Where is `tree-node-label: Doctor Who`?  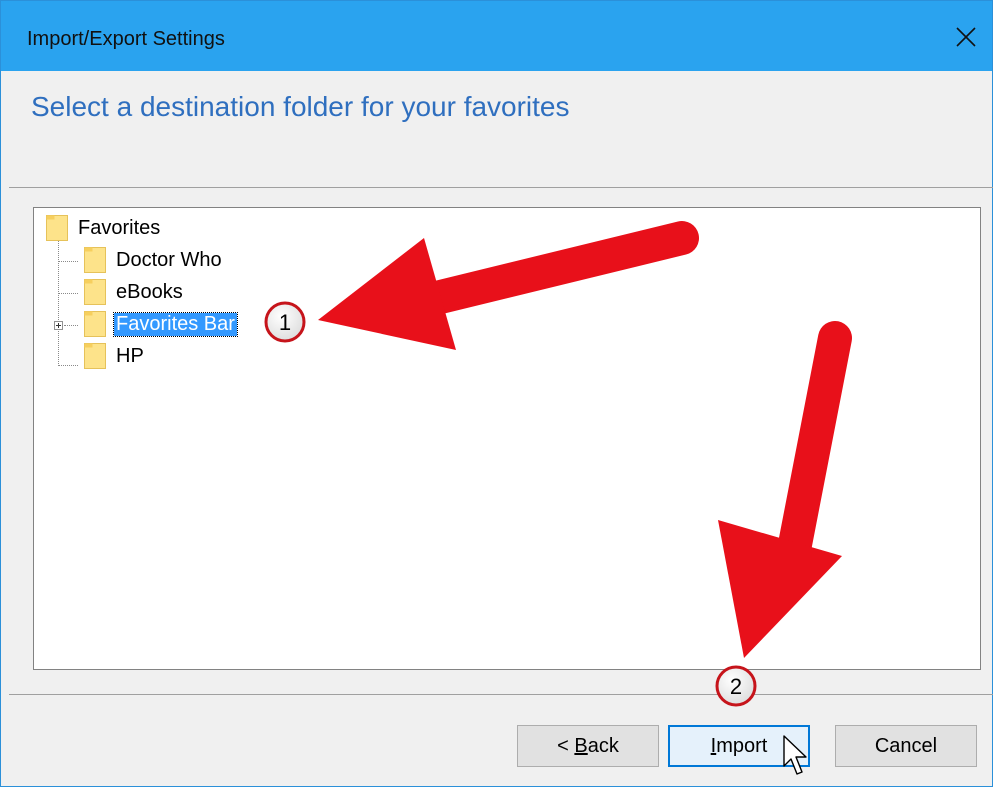 tree-node-label: Doctor Who is located at coordinates (169, 259).